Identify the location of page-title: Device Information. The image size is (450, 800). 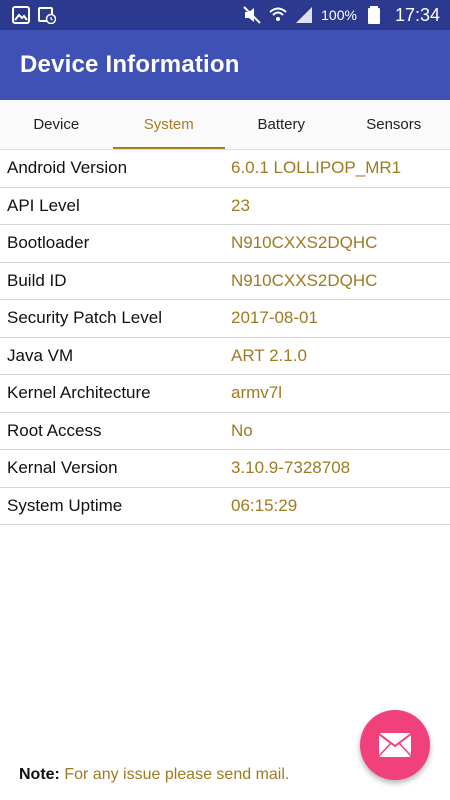
(130, 64).